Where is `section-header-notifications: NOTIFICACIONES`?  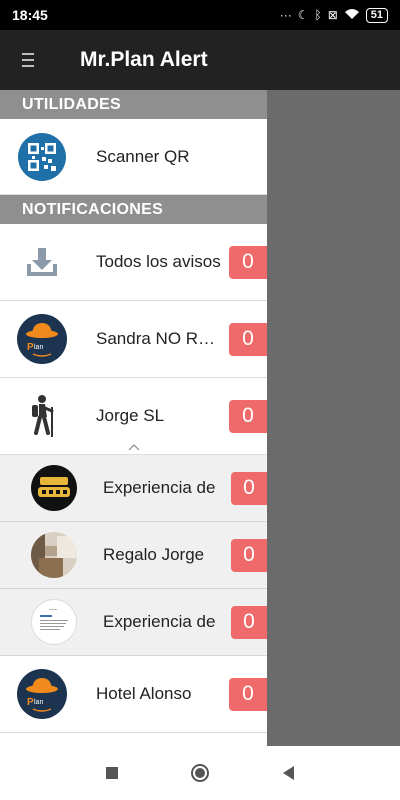 section-header-notifications: NOTIFICACIONES is located at coordinates (133, 209).